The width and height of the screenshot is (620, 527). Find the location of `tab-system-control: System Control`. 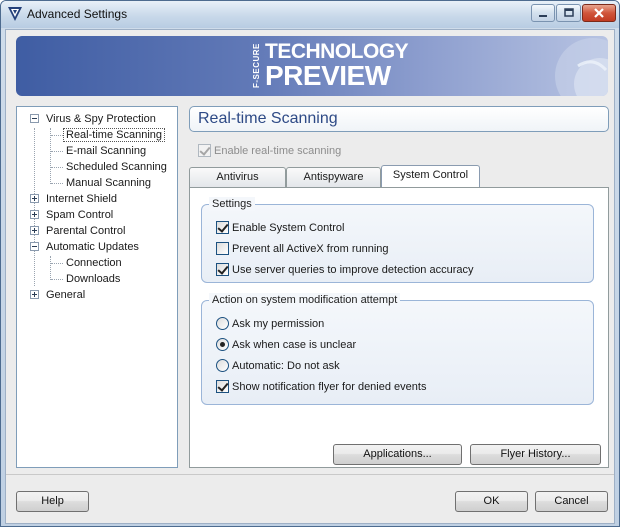

tab-system-control: System Control is located at coordinates (430, 176).